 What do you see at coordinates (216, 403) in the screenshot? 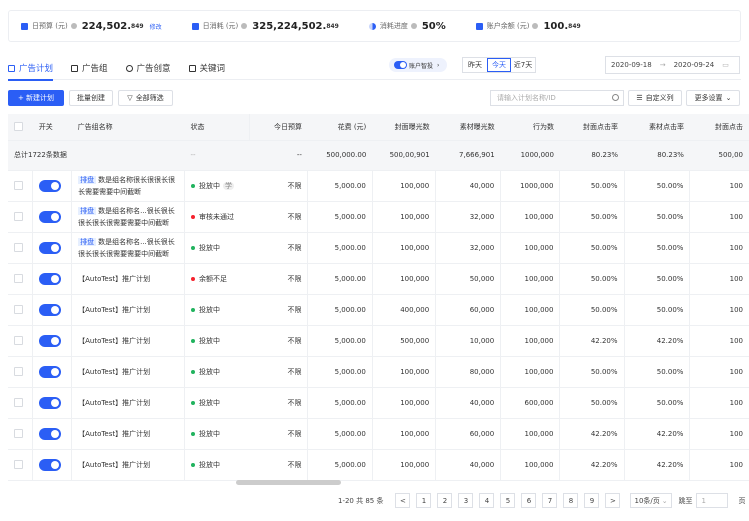
I see `row-status-cell: 投放中` at bounding box center [216, 403].